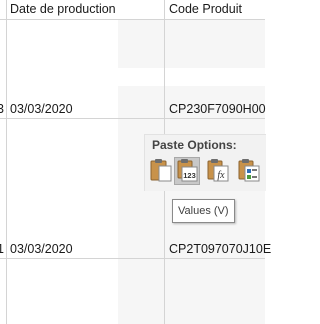 This screenshot has height=324, width=320. What do you see at coordinates (132, 19) in the screenshot?
I see `row-divider-header` at bounding box center [132, 19].